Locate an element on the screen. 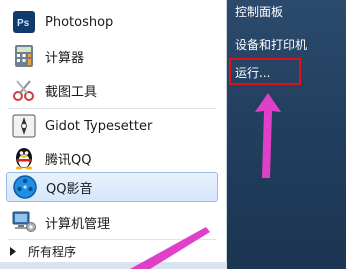 The width and height of the screenshot is (346, 269). arrow-diagonal-icon is located at coordinates (170, 248).